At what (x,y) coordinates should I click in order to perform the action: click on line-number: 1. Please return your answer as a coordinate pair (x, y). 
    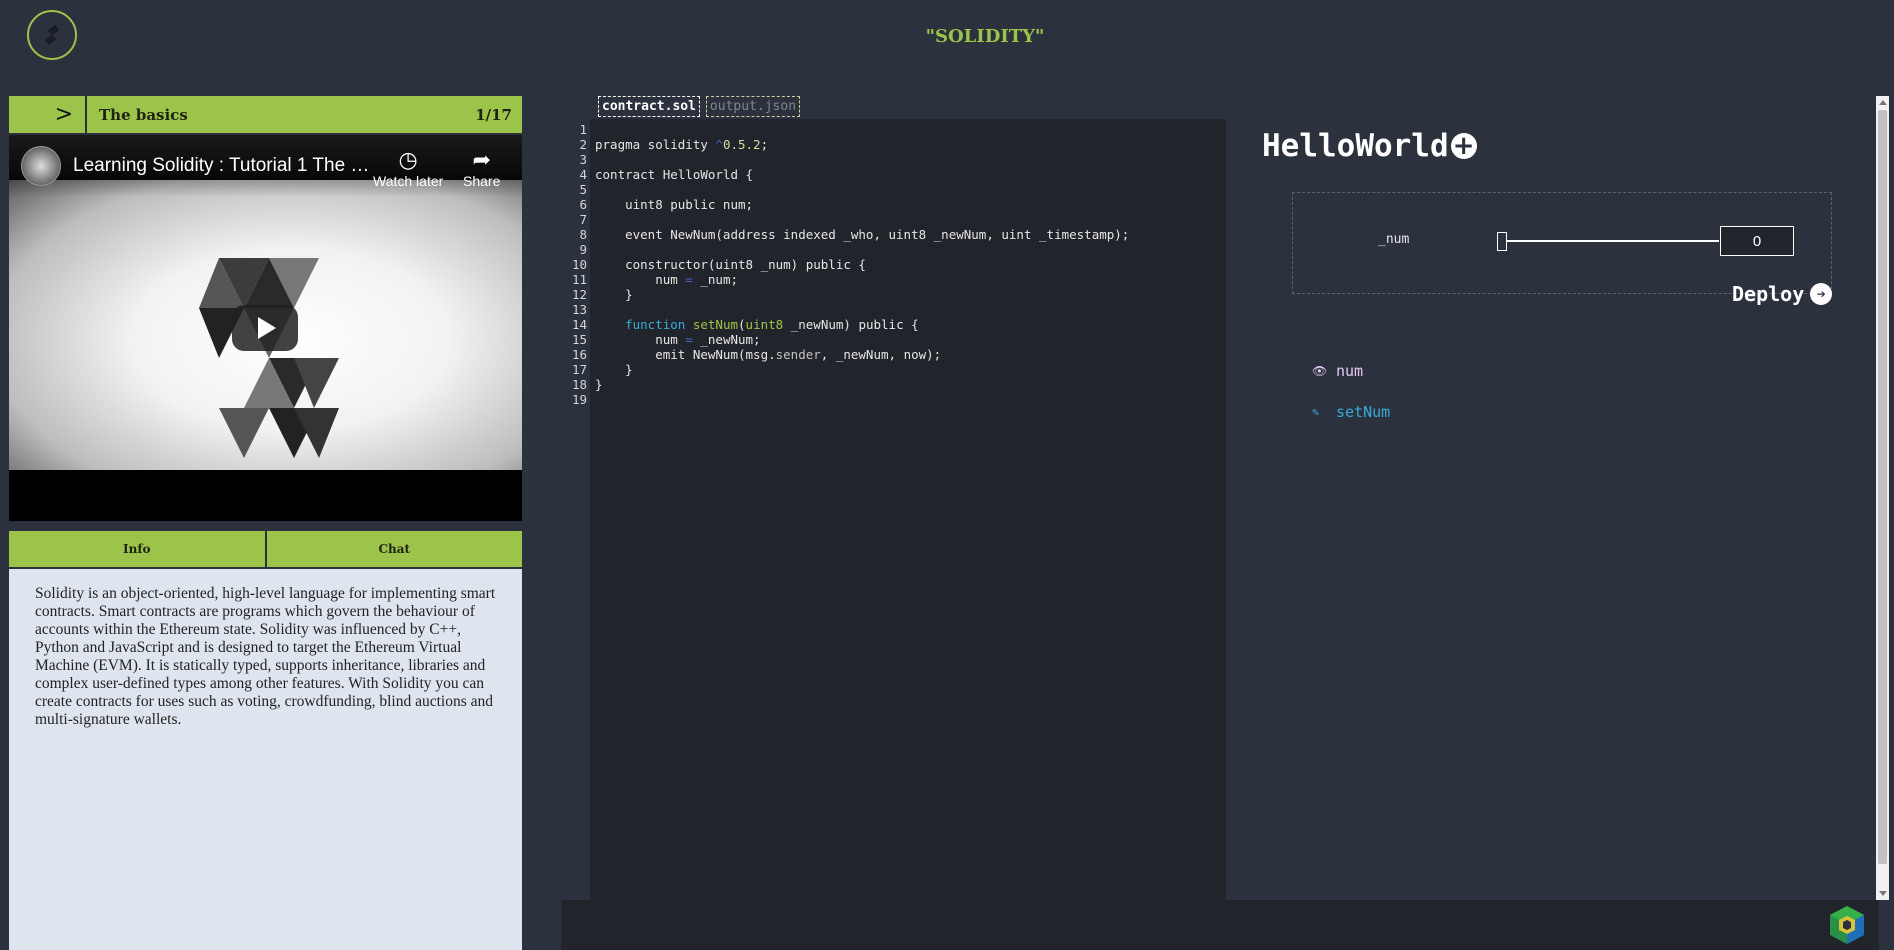
    Looking at the image, I should click on (583, 129).